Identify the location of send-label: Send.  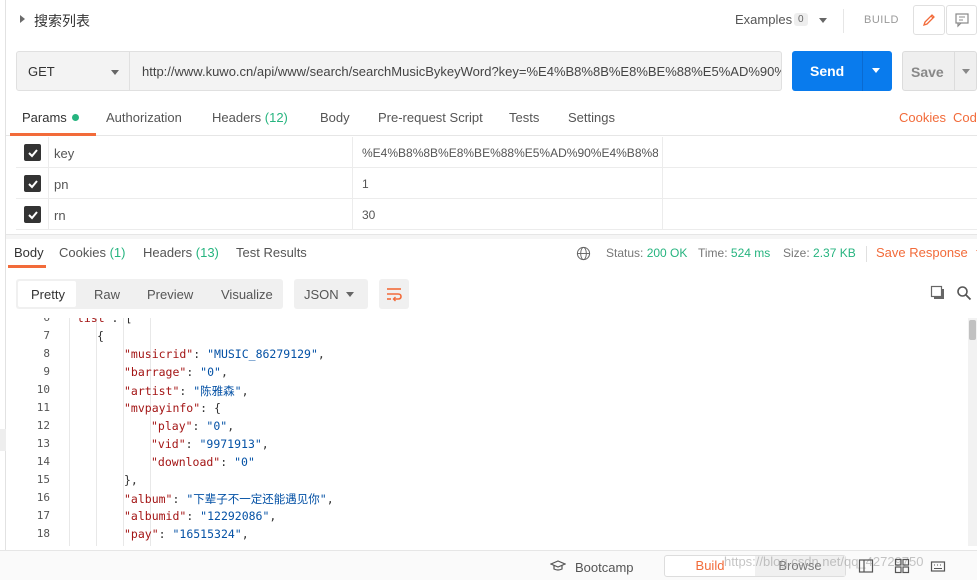
(827, 71).